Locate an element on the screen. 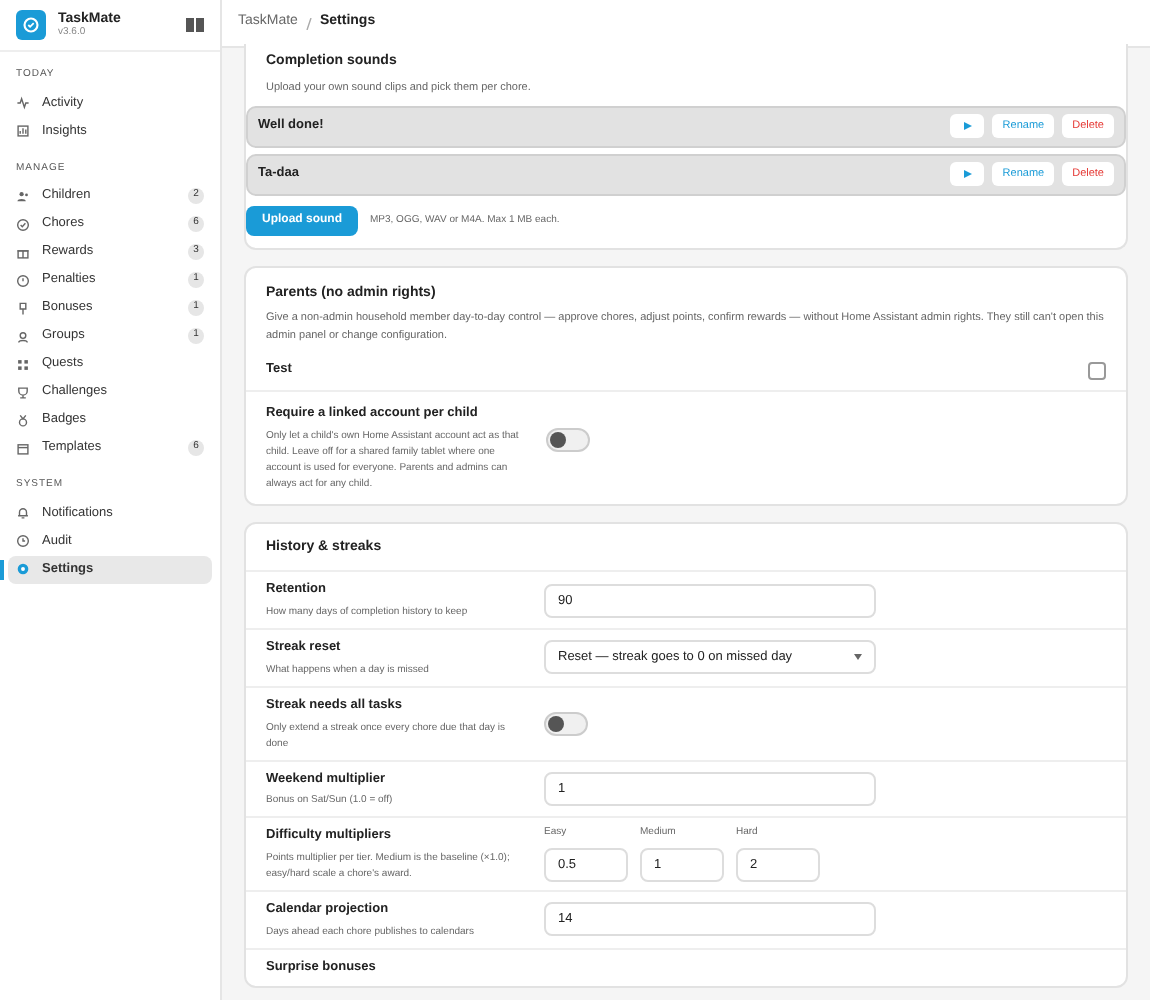 This screenshot has width=1150, height=1000. checkbox is located at coordinates (1097, 370).